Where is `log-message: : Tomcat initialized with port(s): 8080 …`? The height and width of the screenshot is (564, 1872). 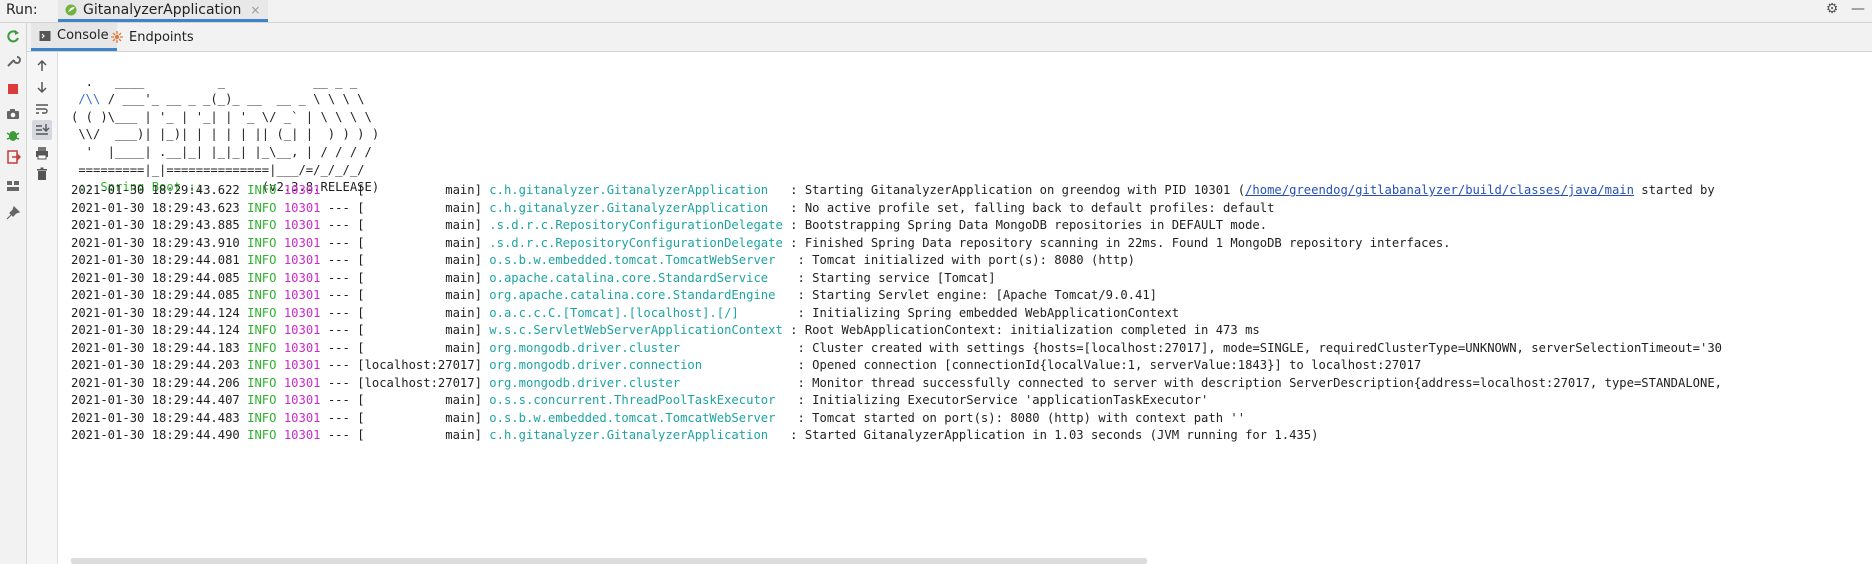 log-message: : Tomcat initialized with port(s): 8080 … is located at coordinates (966, 260).